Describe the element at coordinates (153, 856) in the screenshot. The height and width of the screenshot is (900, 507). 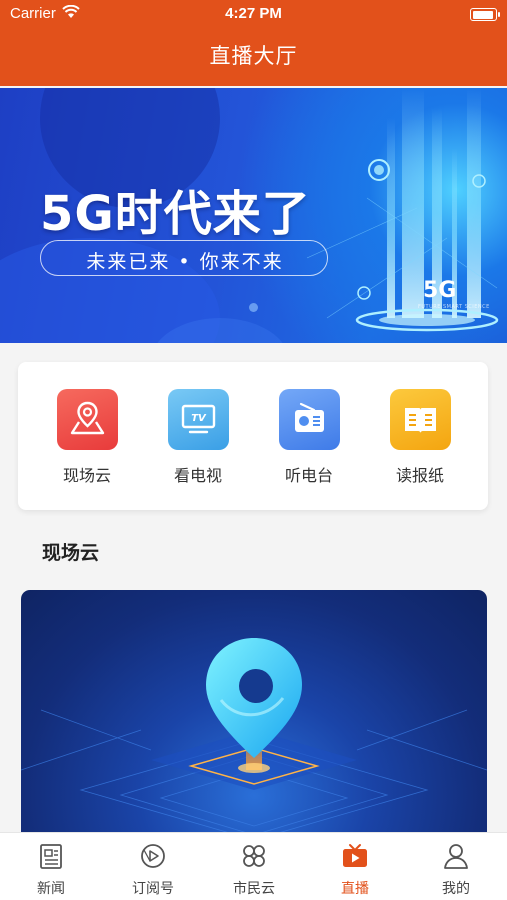
I see `subscribe-icon` at that location.